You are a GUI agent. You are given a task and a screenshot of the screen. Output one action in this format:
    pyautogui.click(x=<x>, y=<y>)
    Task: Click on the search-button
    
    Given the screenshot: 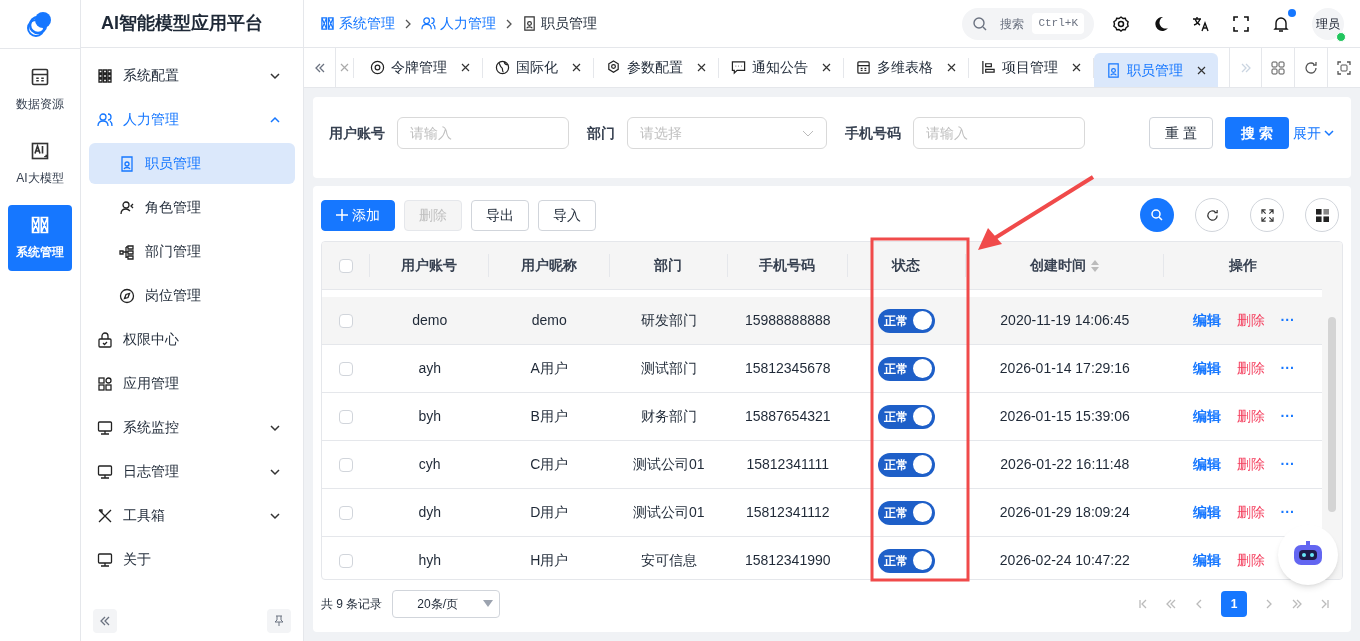 What is the action you would take?
    pyautogui.click(x=1157, y=215)
    